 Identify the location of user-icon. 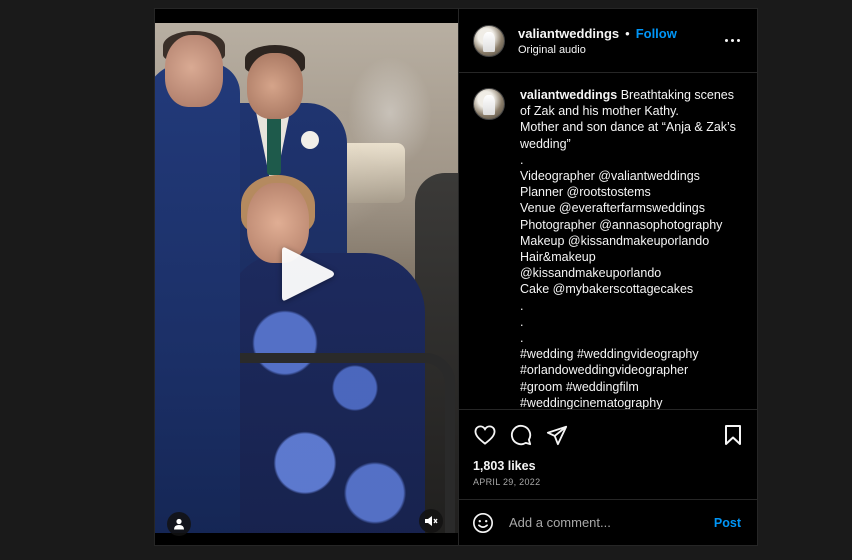
(179, 524).